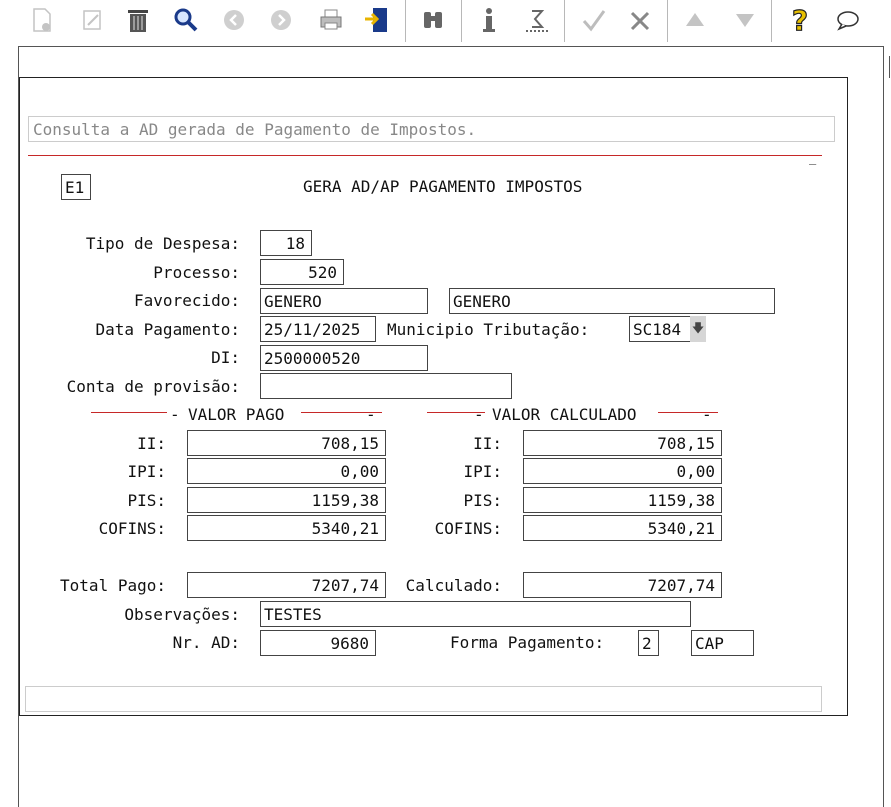 This screenshot has width=891, height=807. Describe the element at coordinates (286, 528) in the screenshot. I see `pago-cofins-input: 5340,21` at that location.